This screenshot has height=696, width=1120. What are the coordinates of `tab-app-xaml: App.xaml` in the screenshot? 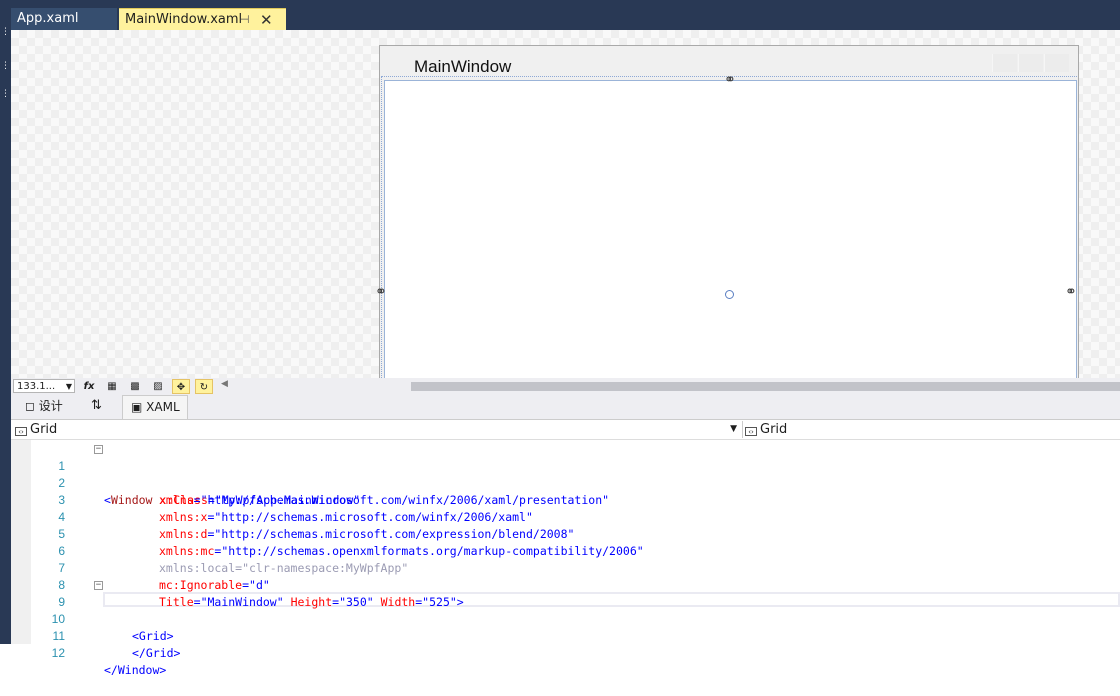 It's located at (64, 19).